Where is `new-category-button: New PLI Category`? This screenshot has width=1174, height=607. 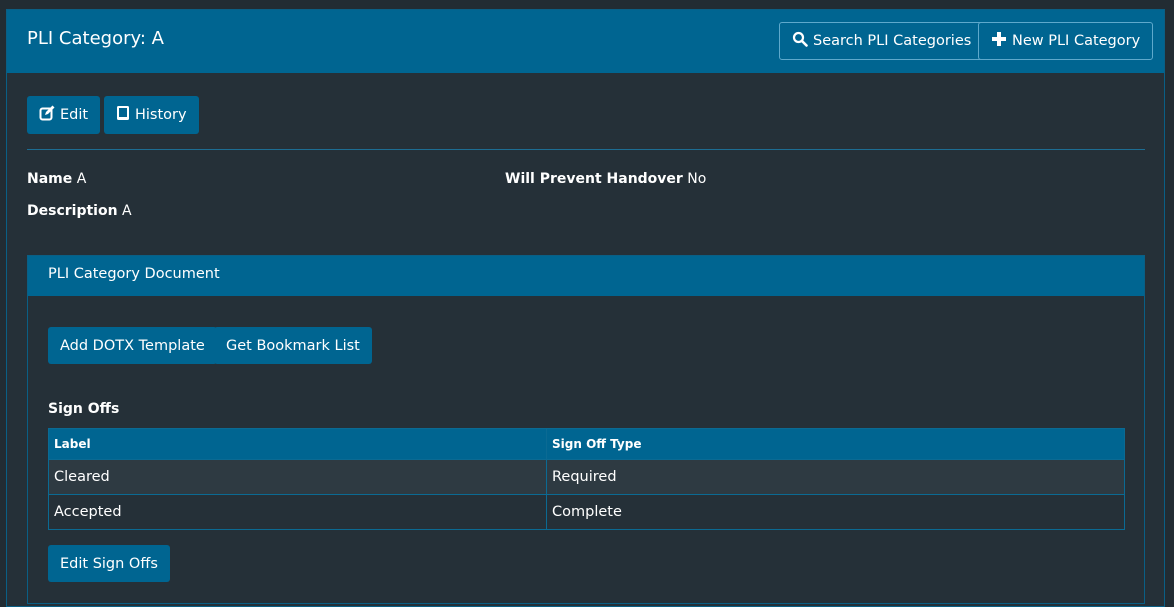
new-category-button: New PLI Category is located at coordinates (1066, 41).